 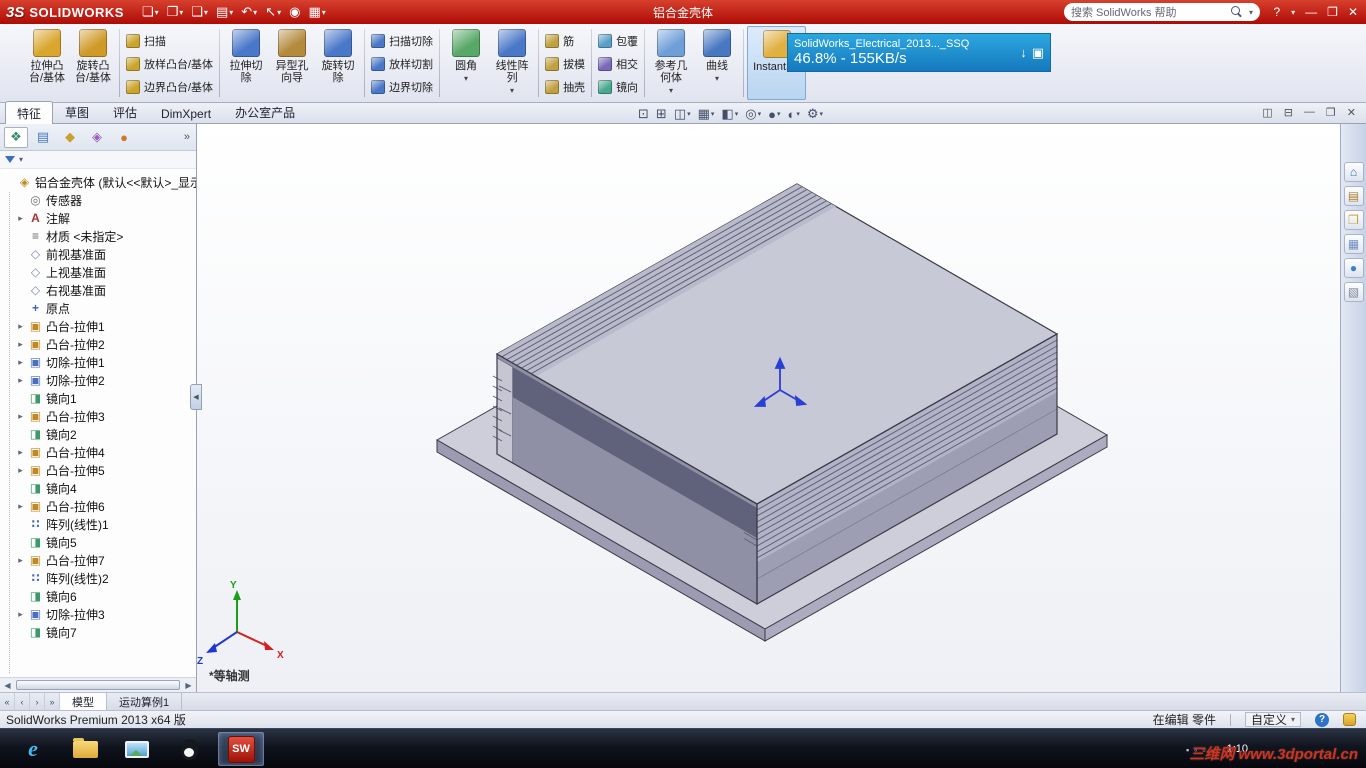 I want to click on command-tab-dimxpert: DimXpert, so click(x=186, y=113).